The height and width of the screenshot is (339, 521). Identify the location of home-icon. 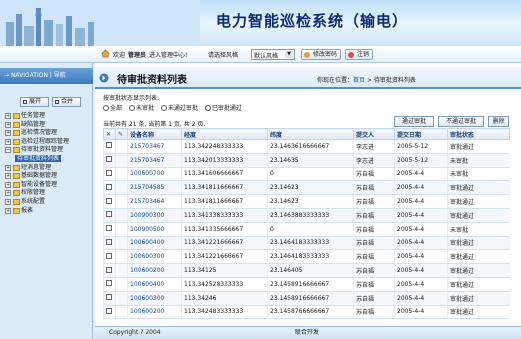
(105, 53).